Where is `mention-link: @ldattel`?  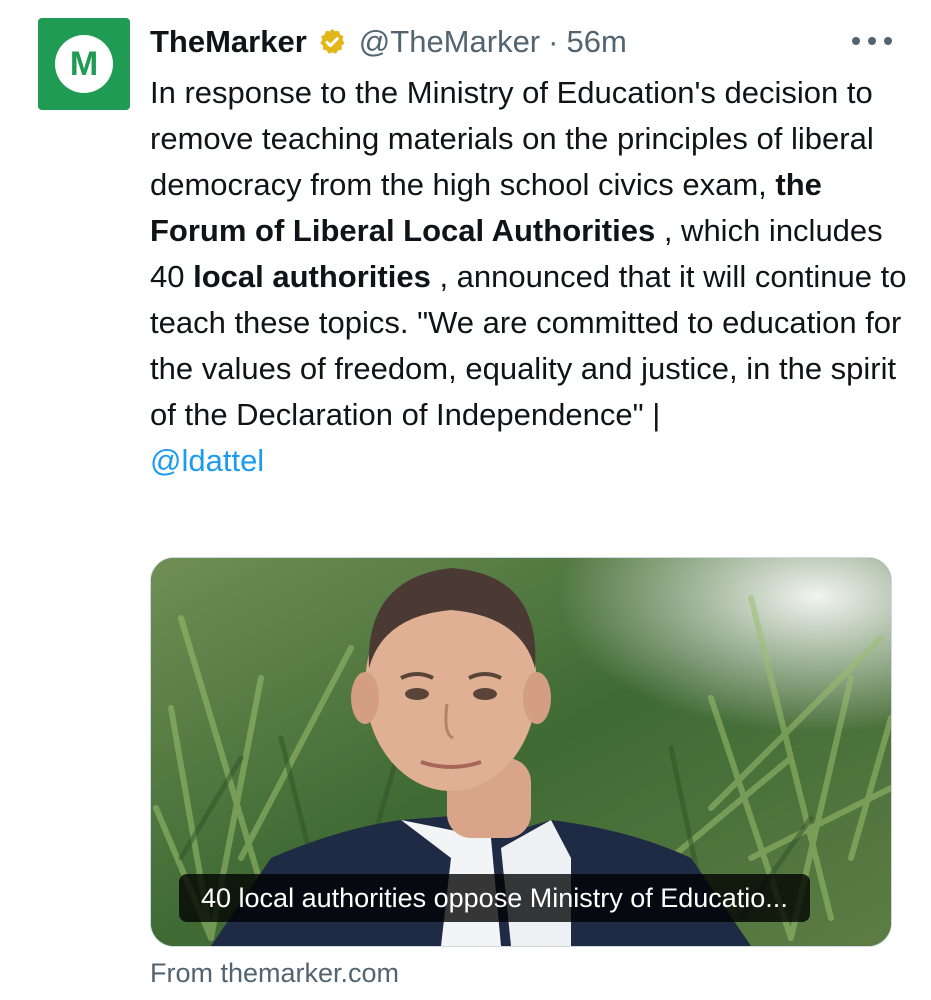 mention-link: @ldattel is located at coordinates (207, 460).